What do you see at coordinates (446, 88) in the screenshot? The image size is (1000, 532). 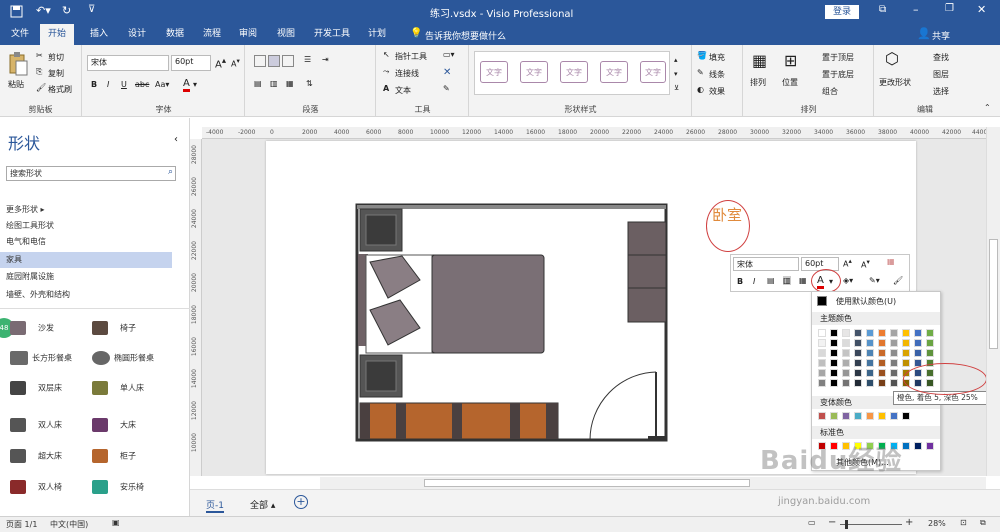 I see `pencil-icon: ✎` at bounding box center [446, 88].